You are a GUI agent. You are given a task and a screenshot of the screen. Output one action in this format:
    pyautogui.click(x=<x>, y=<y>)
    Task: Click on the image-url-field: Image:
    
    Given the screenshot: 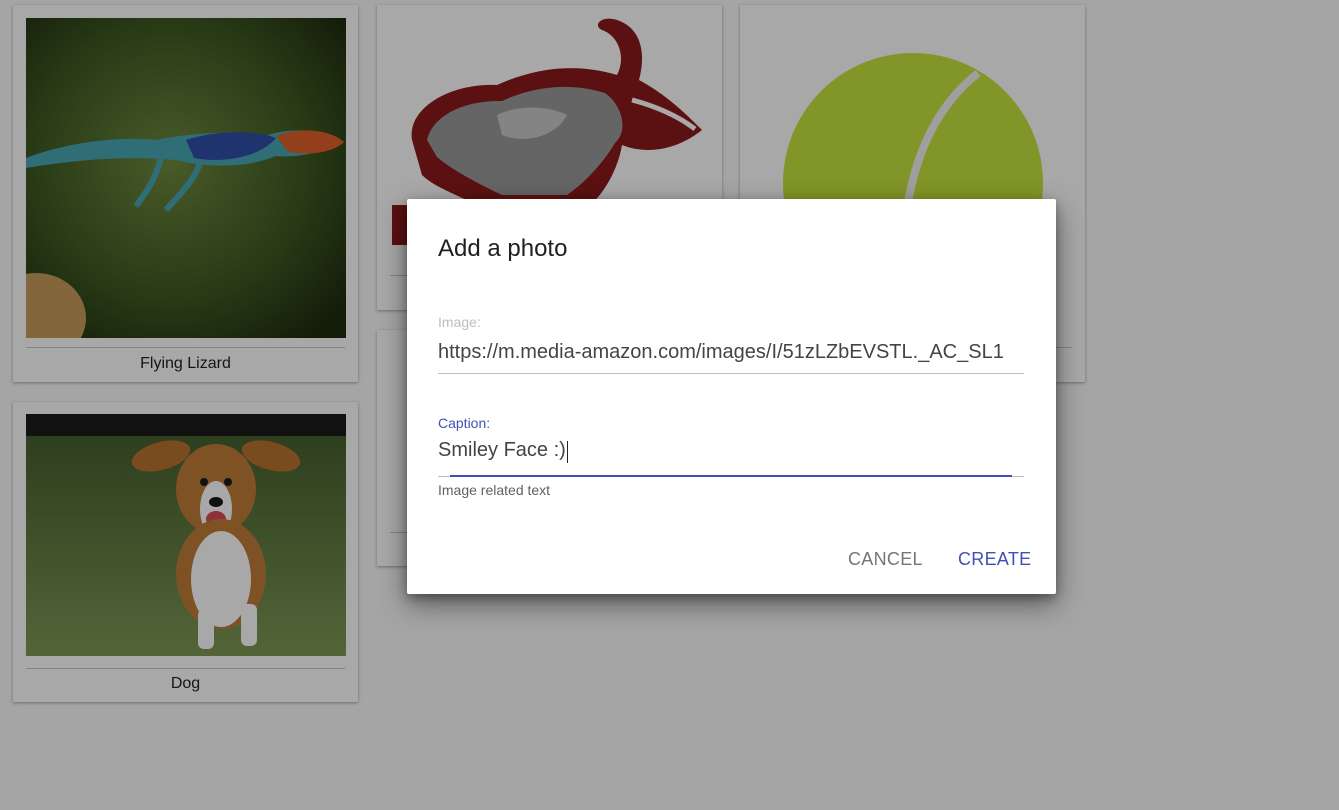 What is the action you would take?
    pyautogui.click(x=731, y=344)
    